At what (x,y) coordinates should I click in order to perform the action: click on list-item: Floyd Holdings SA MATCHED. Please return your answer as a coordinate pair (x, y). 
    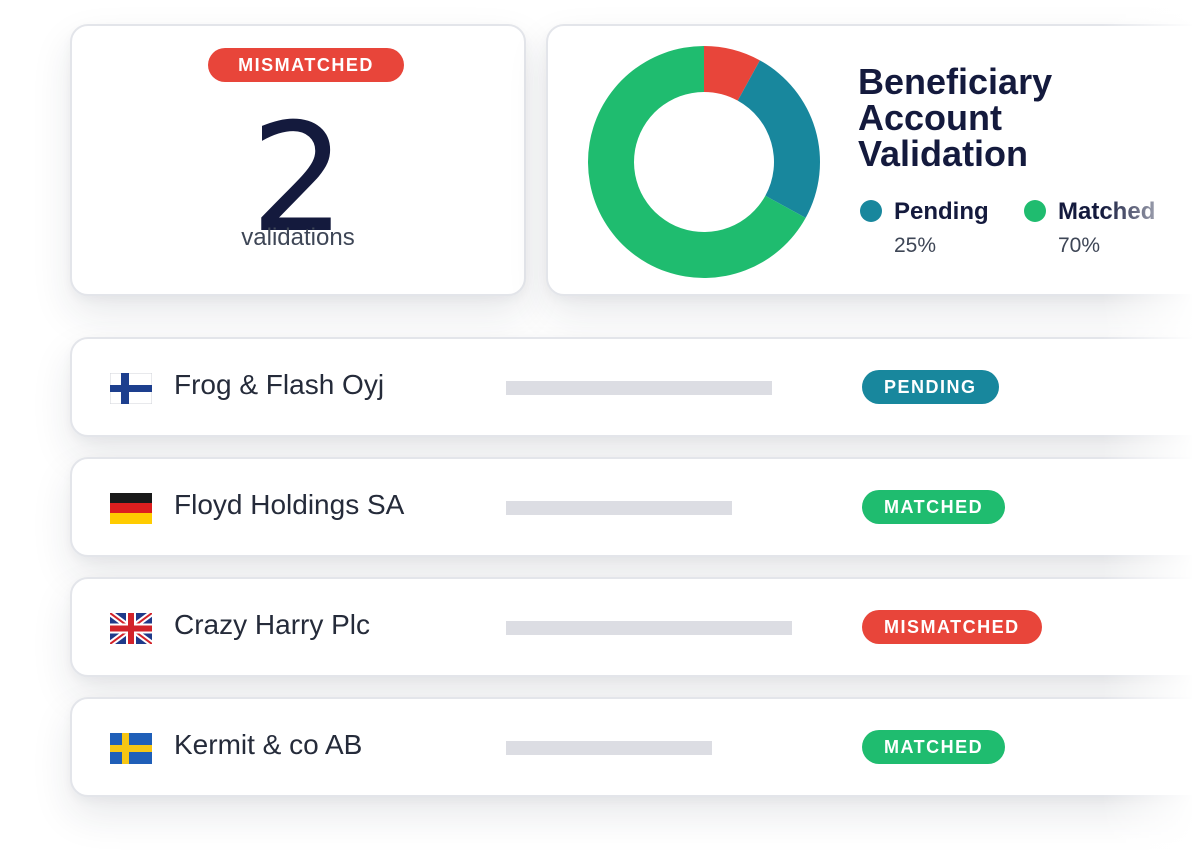
    Looking at the image, I should click on (631, 507).